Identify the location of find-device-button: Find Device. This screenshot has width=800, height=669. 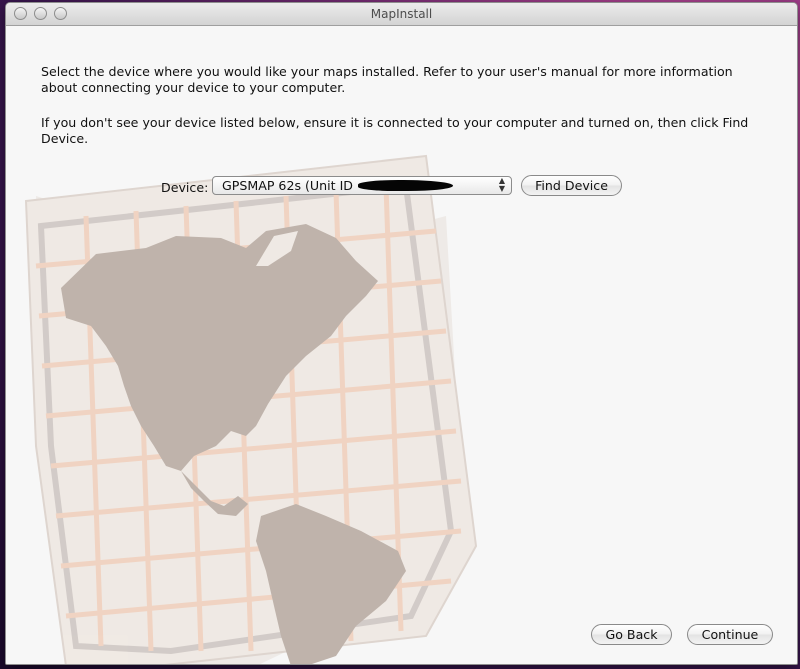
(571, 185).